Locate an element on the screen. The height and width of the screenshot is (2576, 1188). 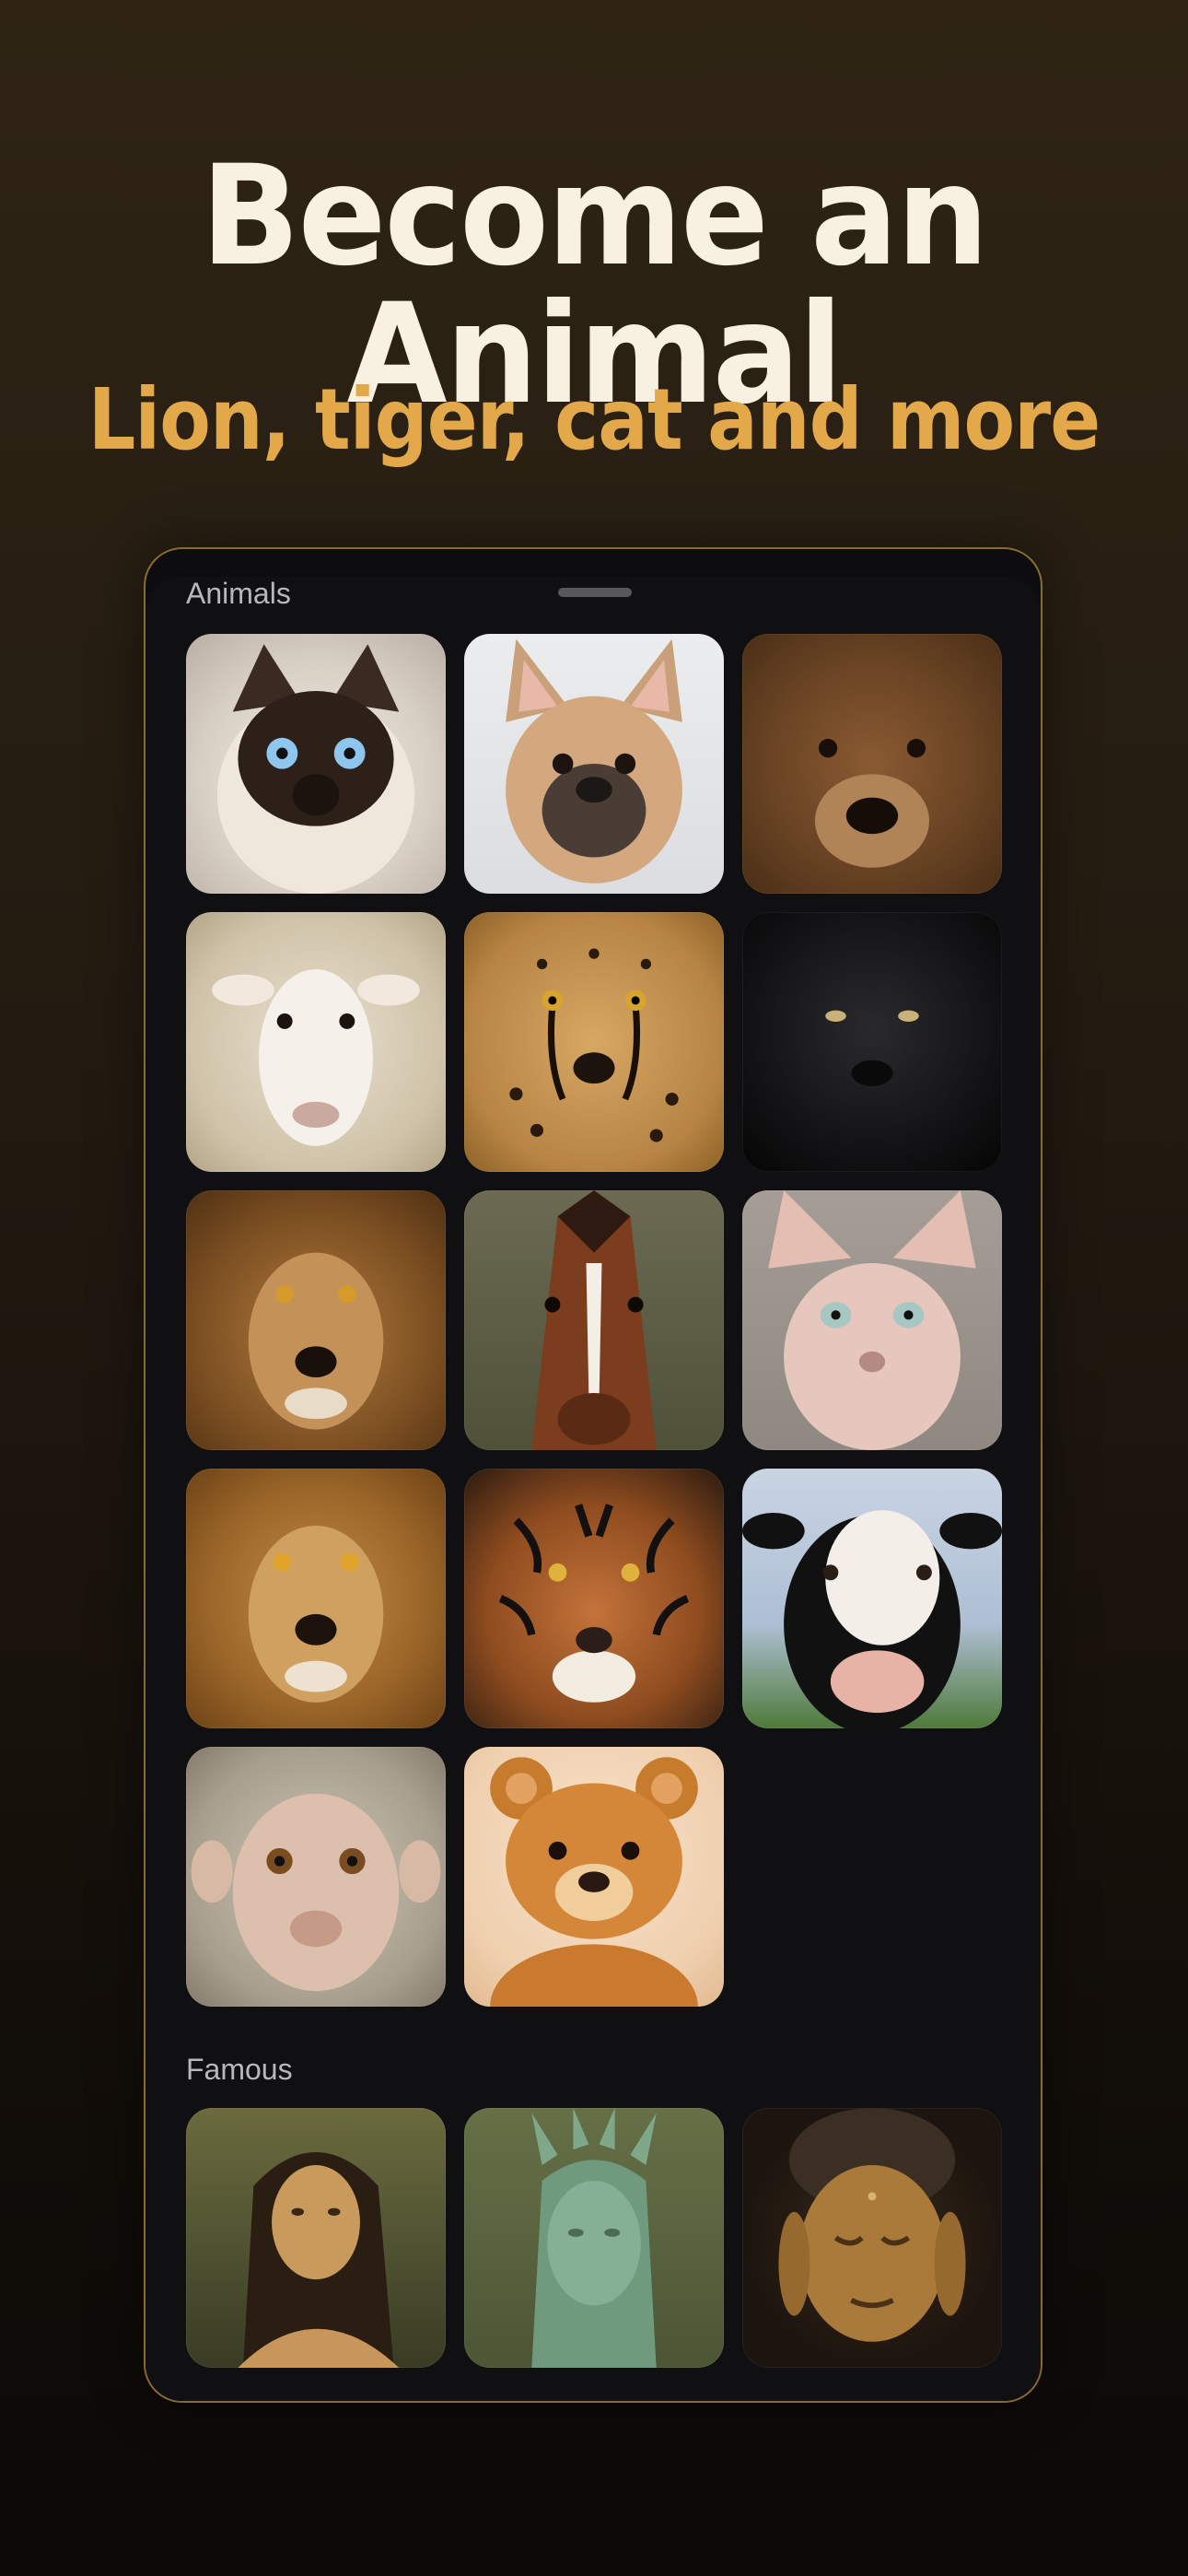
sheep-tile is located at coordinates (316, 1042).